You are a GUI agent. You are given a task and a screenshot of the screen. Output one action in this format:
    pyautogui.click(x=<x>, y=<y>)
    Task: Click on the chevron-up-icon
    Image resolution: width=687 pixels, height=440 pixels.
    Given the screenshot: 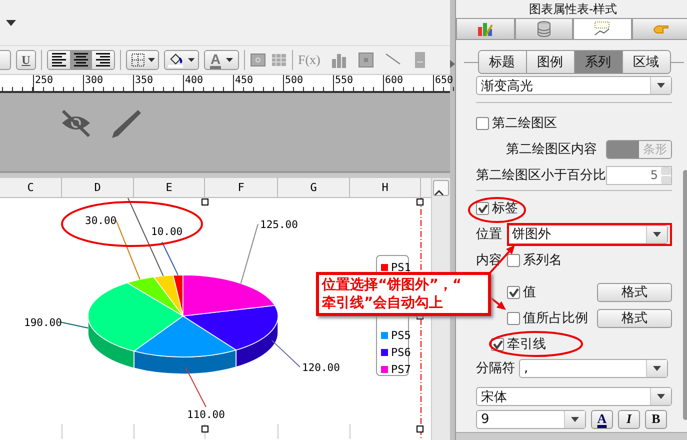 What is the action you would take?
    pyautogui.click(x=439, y=193)
    